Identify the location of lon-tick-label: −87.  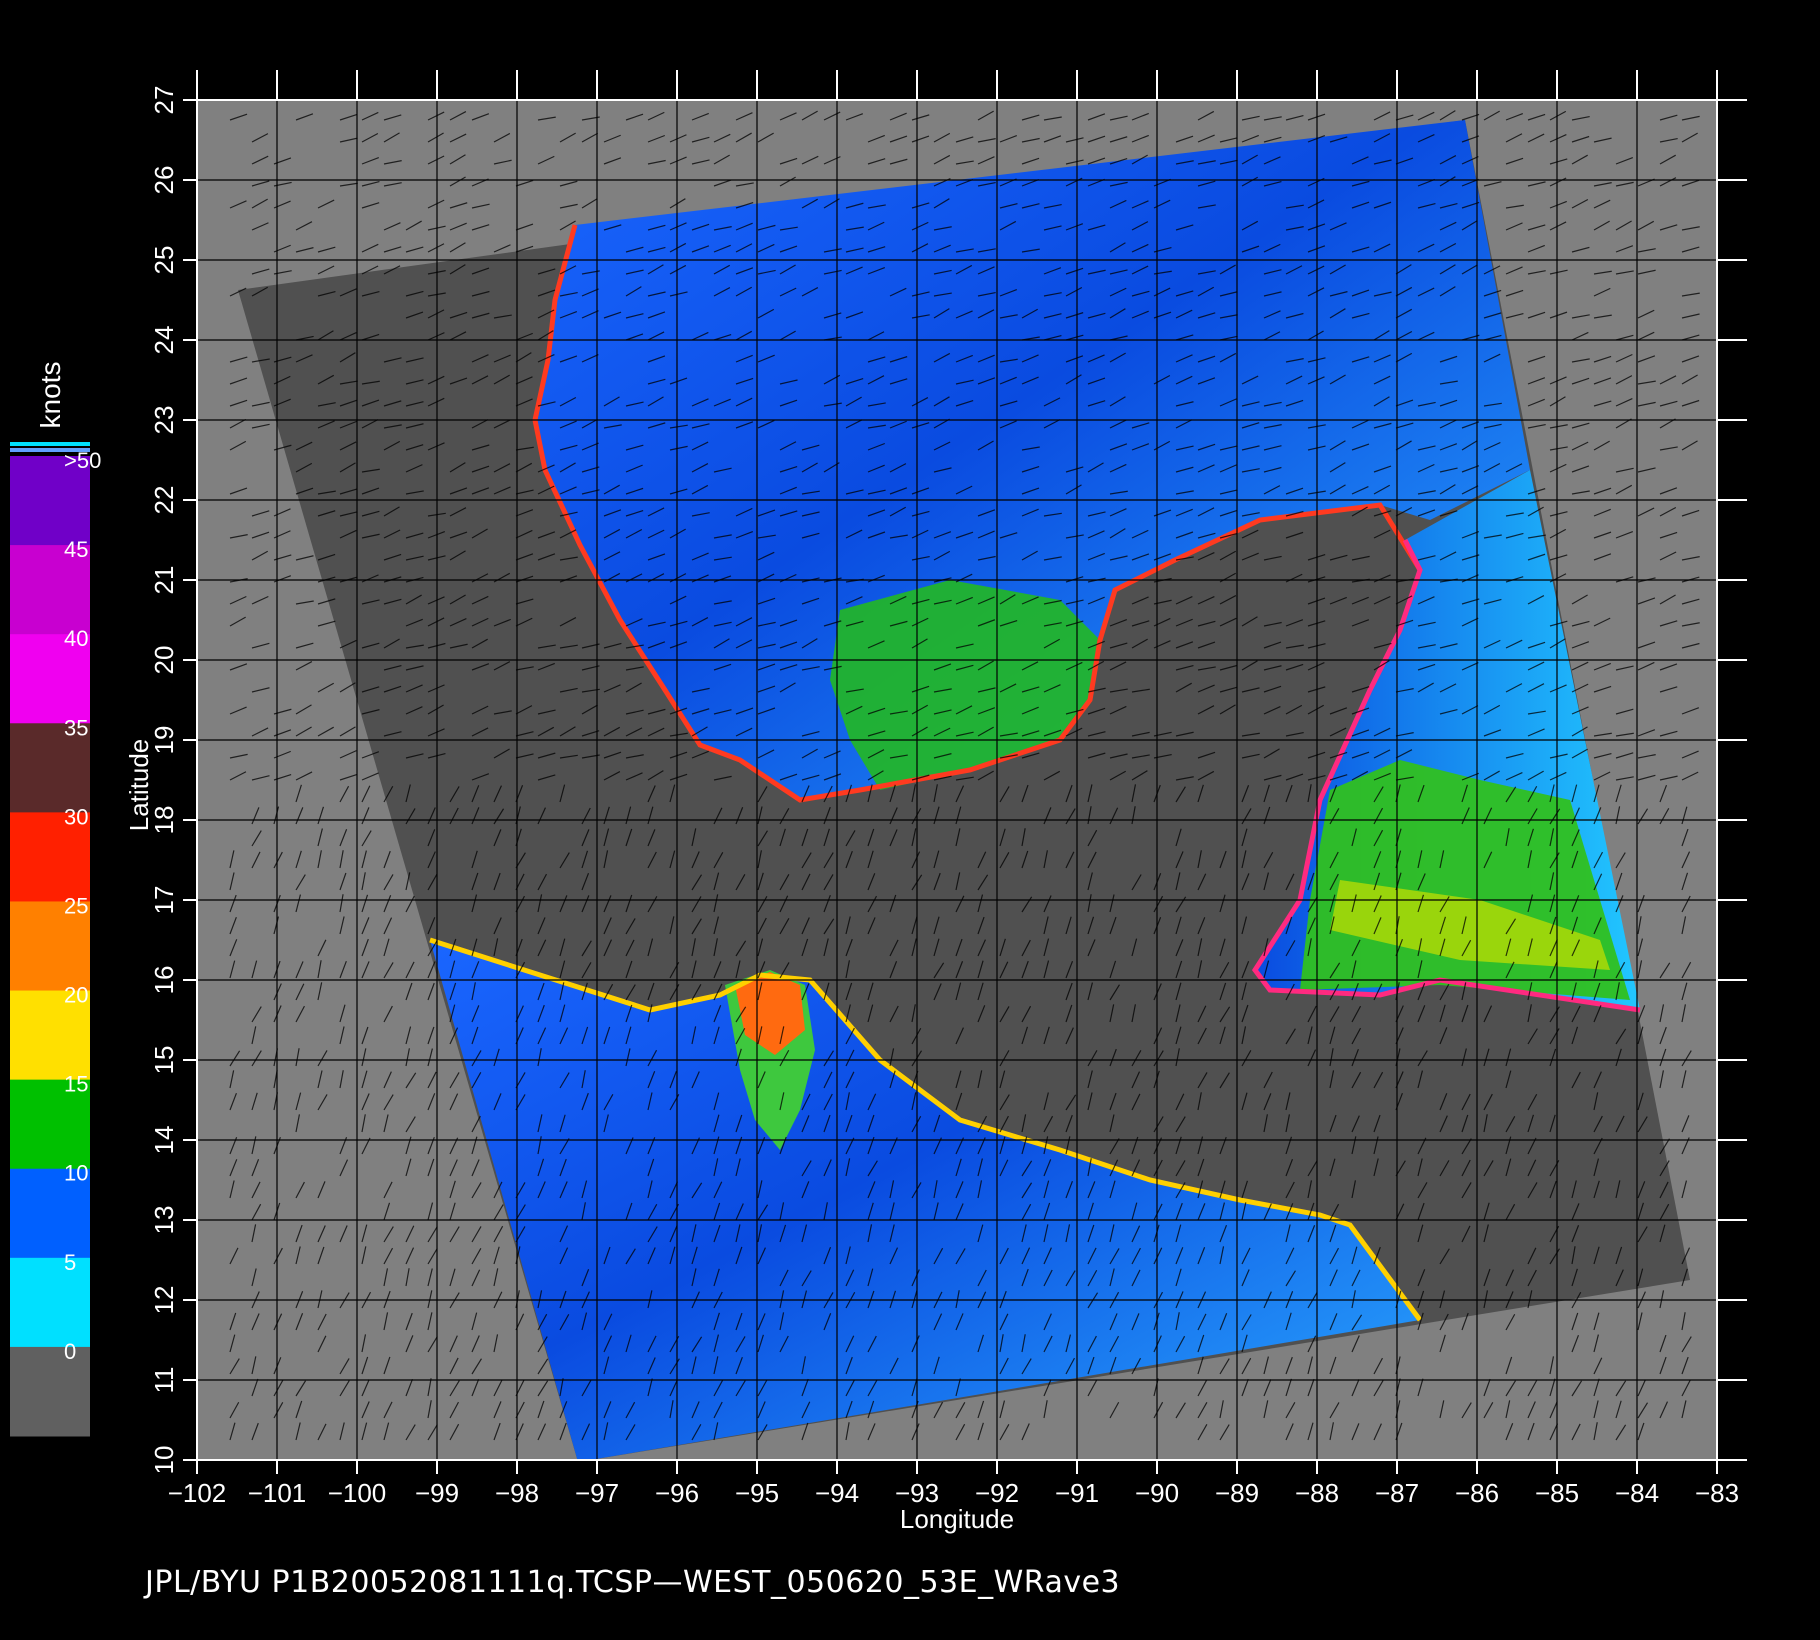
(1397, 1493).